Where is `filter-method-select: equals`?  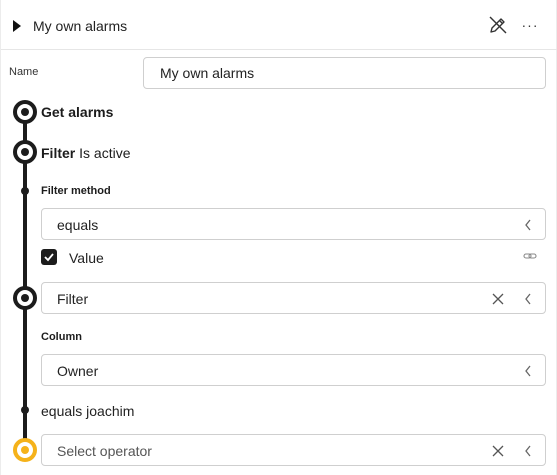
filter-method-select: equals is located at coordinates (293, 224).